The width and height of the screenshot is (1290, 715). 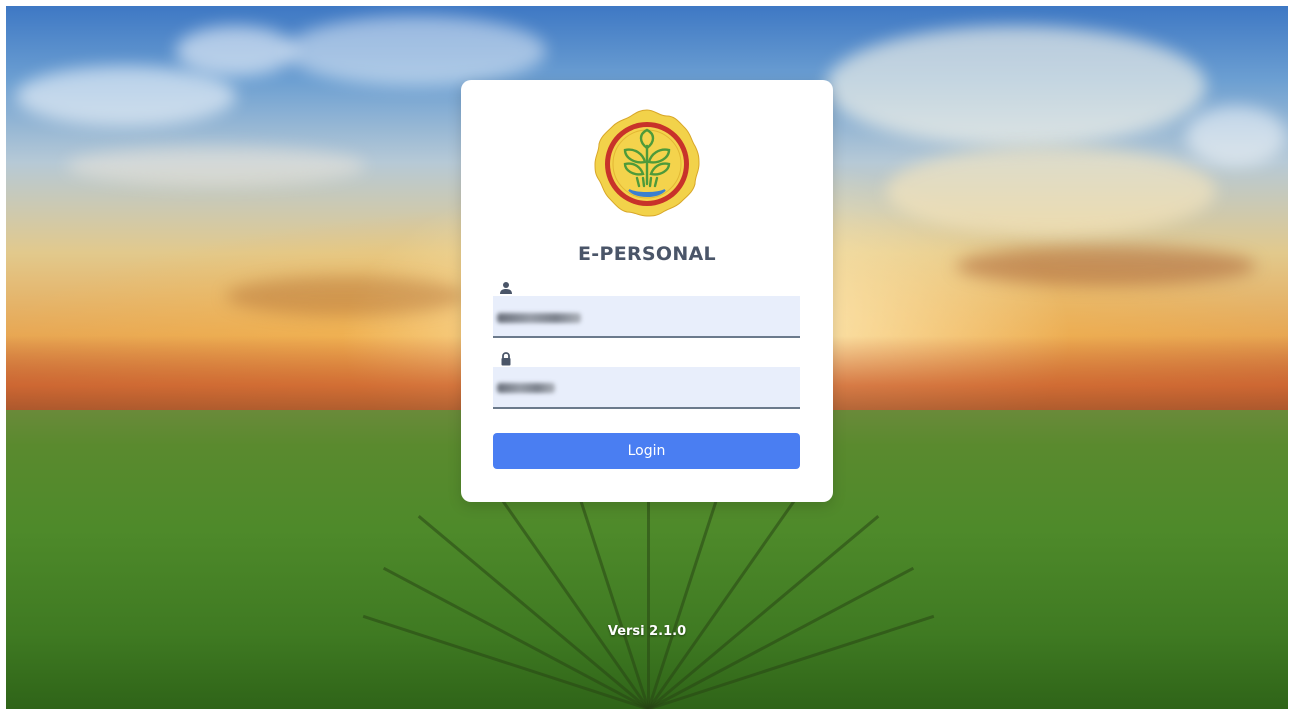 I want to click on login-button: Login, so click(x=646, y=451).